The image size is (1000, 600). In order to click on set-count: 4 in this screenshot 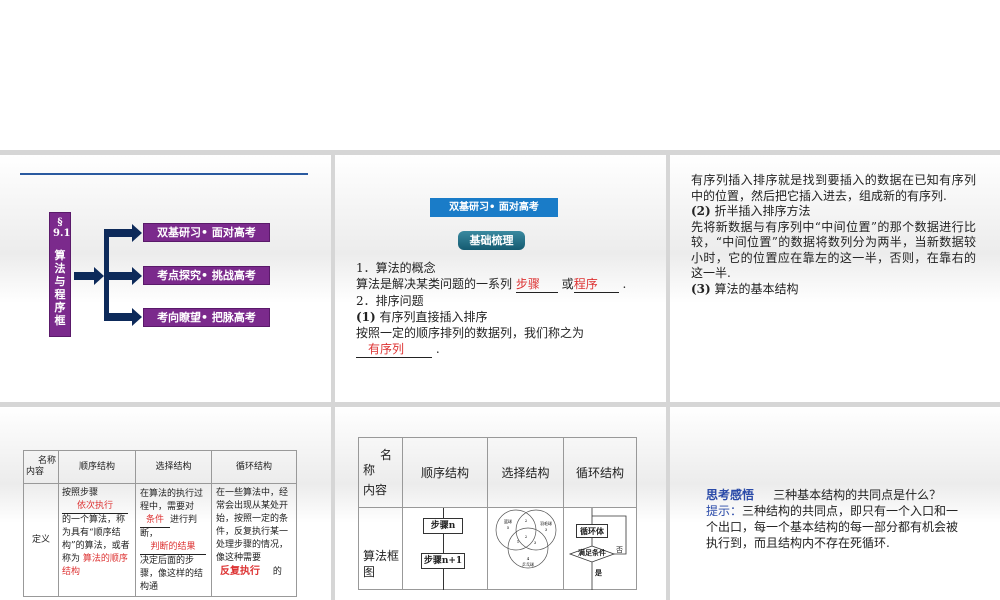, I will do `click(528, 558)`.